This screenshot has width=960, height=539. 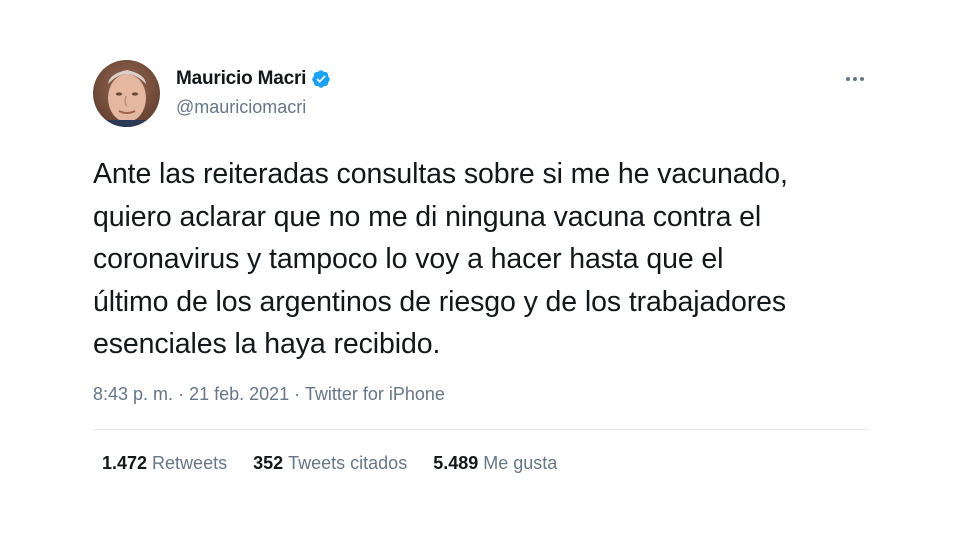 I want to click on divider, so click(x=481, y=429).